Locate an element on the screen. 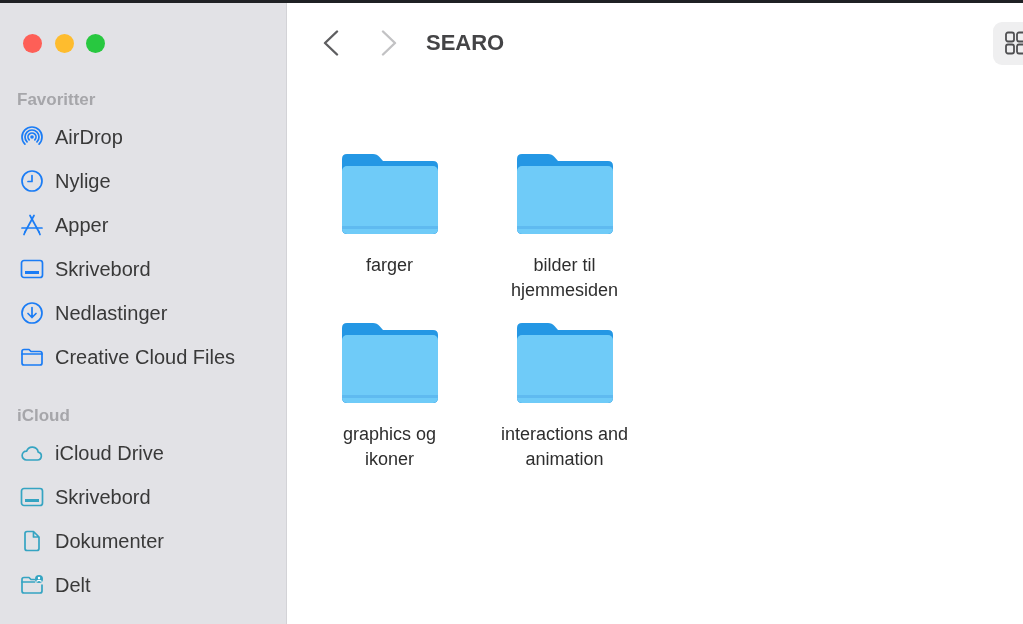  folder-item: farger is located at coordinates (389, 215).